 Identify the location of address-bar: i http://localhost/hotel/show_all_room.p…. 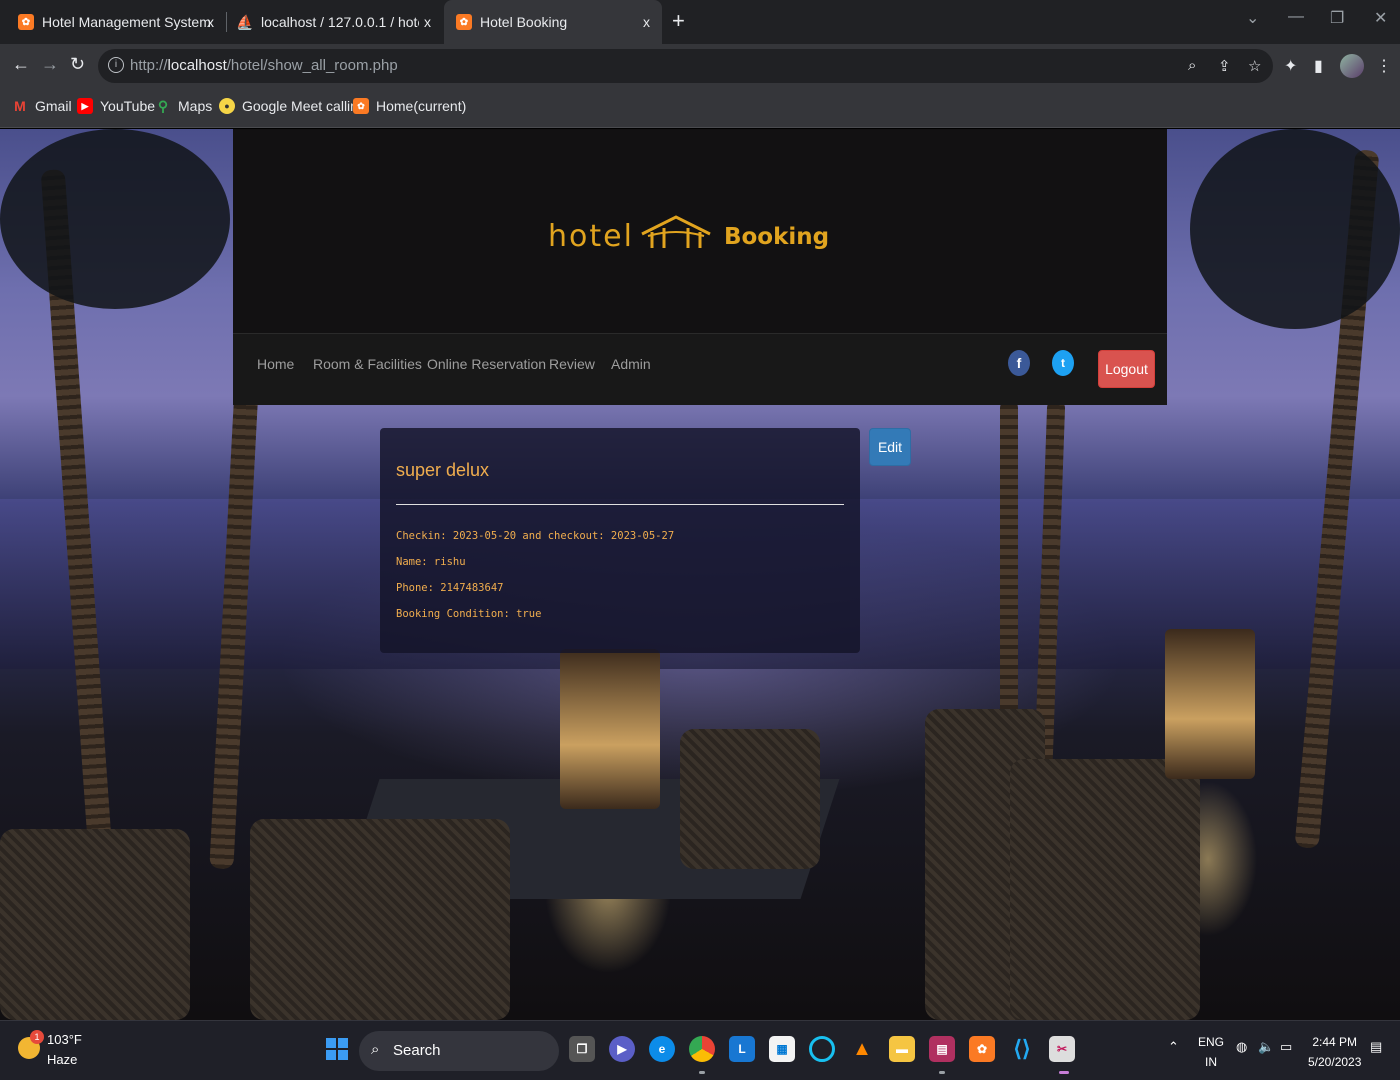
(685, 66).